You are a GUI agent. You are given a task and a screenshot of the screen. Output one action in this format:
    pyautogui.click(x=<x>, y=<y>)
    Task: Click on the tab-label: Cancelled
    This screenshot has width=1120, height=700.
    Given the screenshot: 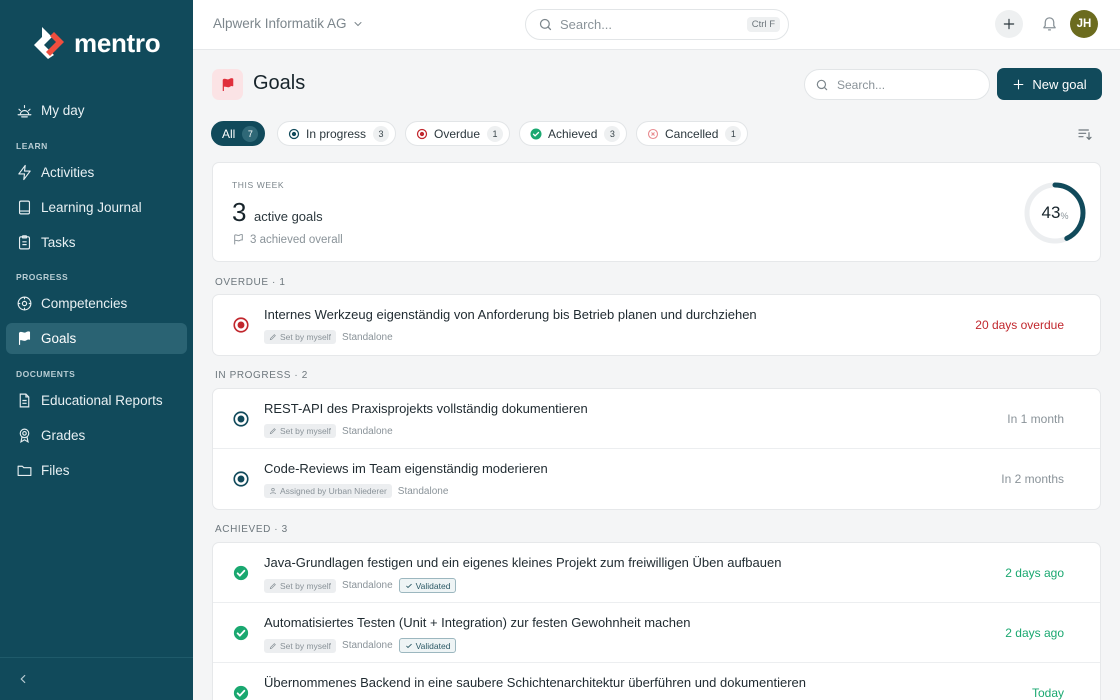 What is the action you would take?
    pyautogui.click(x=692, y=133)
    